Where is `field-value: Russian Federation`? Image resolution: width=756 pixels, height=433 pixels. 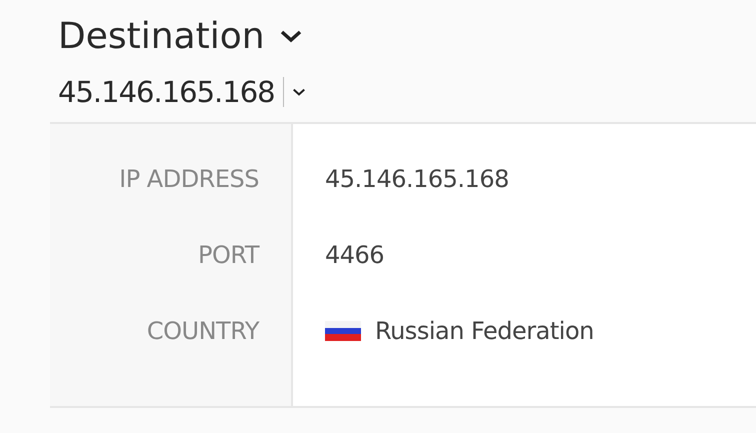 field-value: Russian Federation is located at coordinates (484, 331).